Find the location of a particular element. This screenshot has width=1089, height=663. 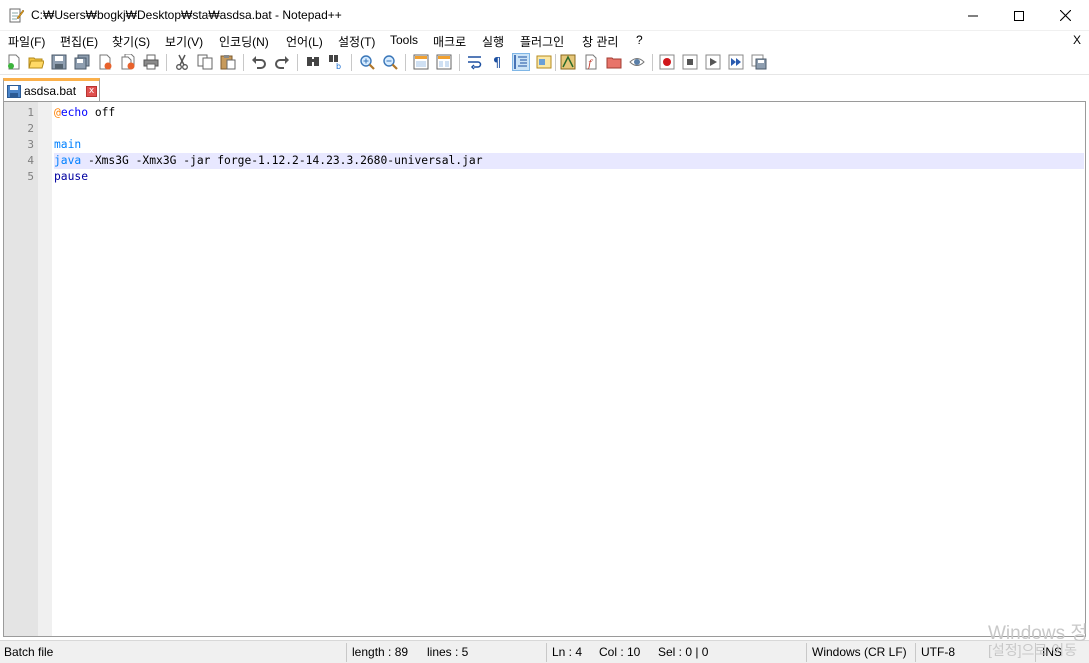

zoom-out-icon is located at coordinates (390, 62).